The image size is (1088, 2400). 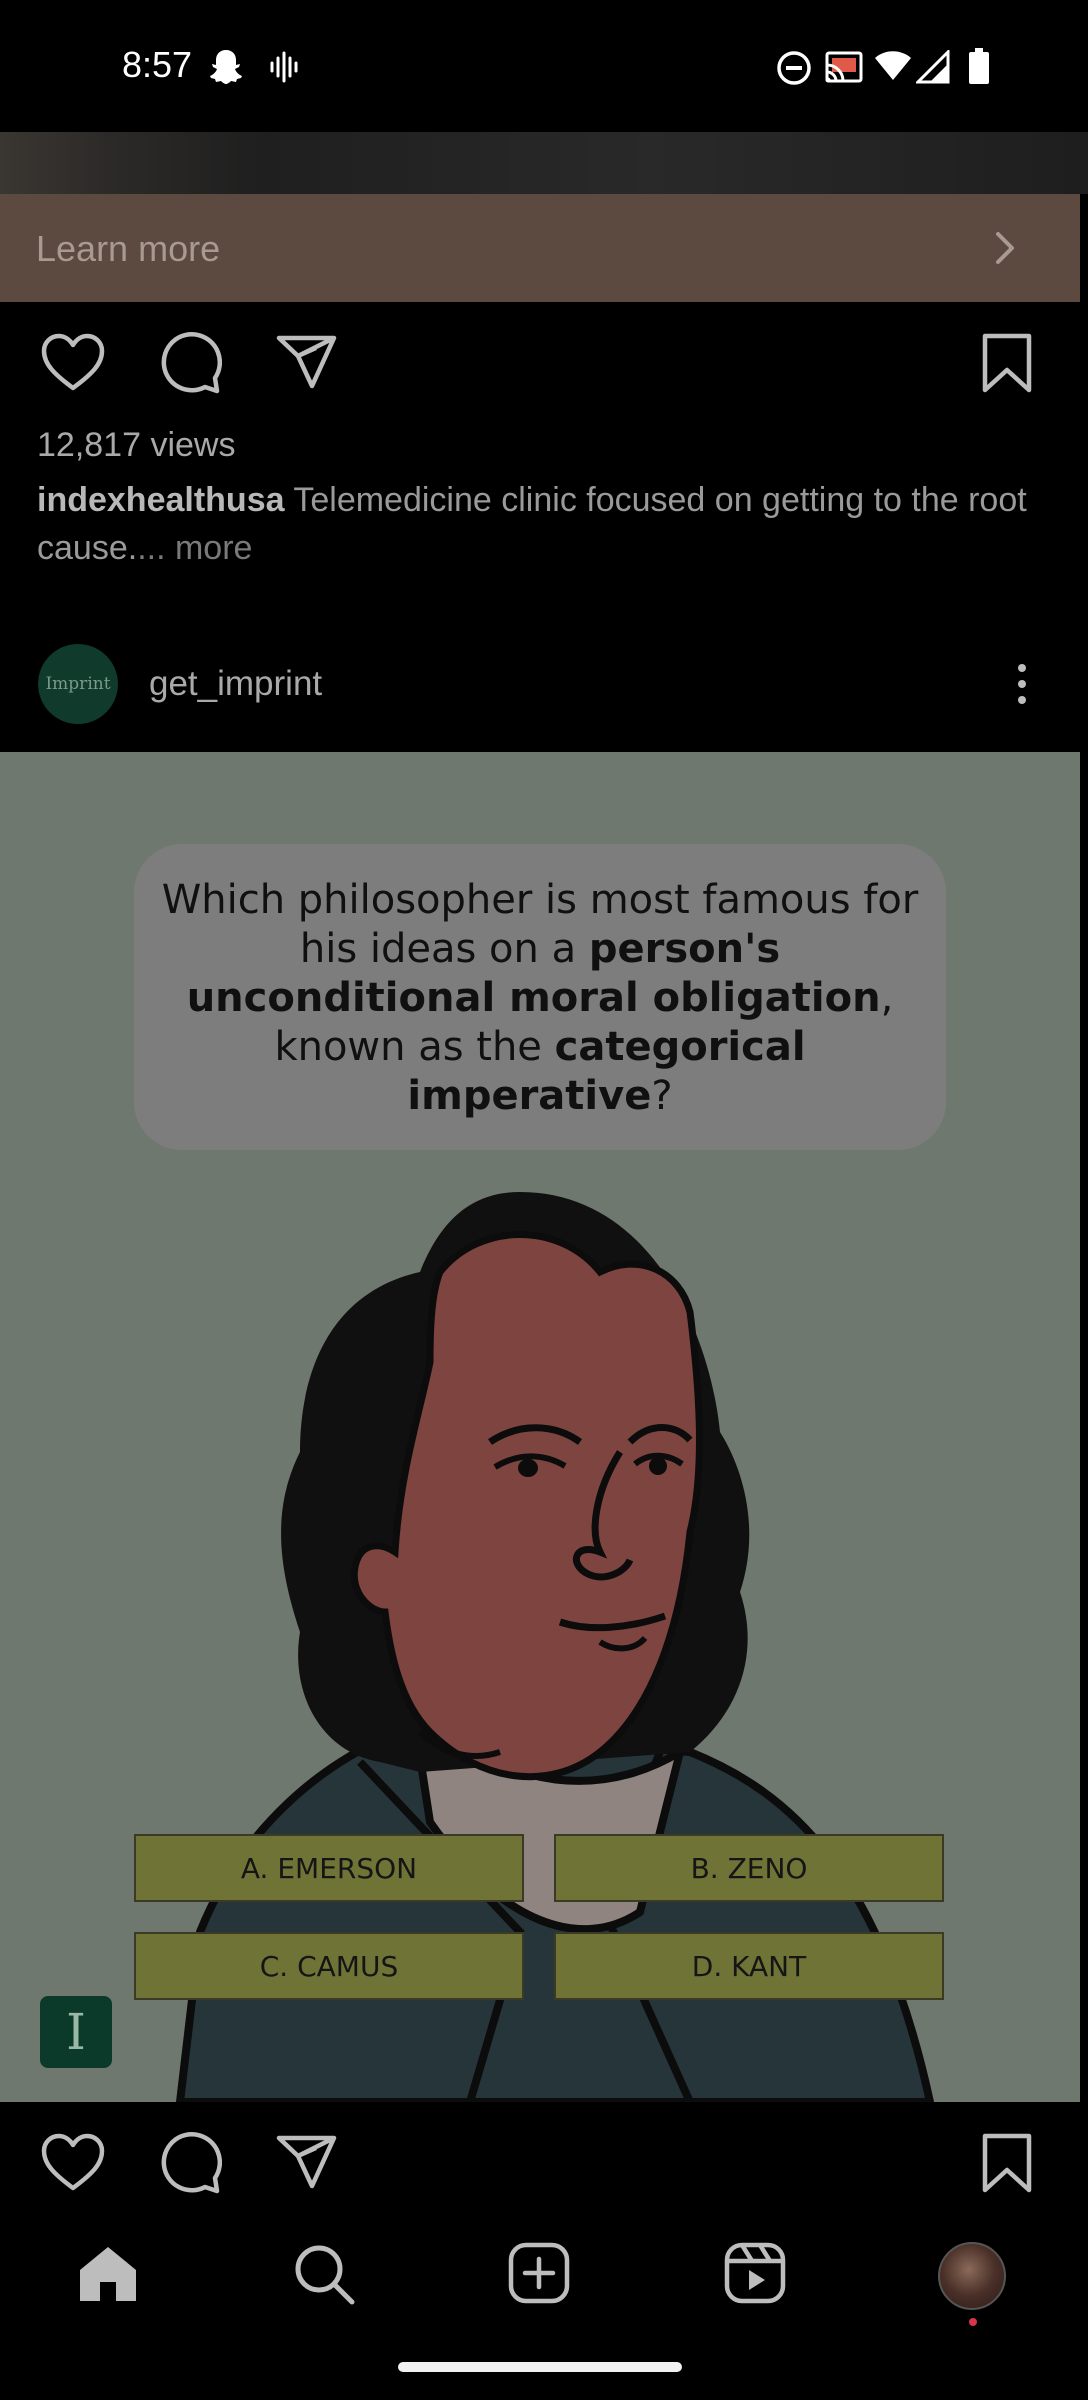 I want to click on question-text-part: ?, so click(x=662, y=1096).